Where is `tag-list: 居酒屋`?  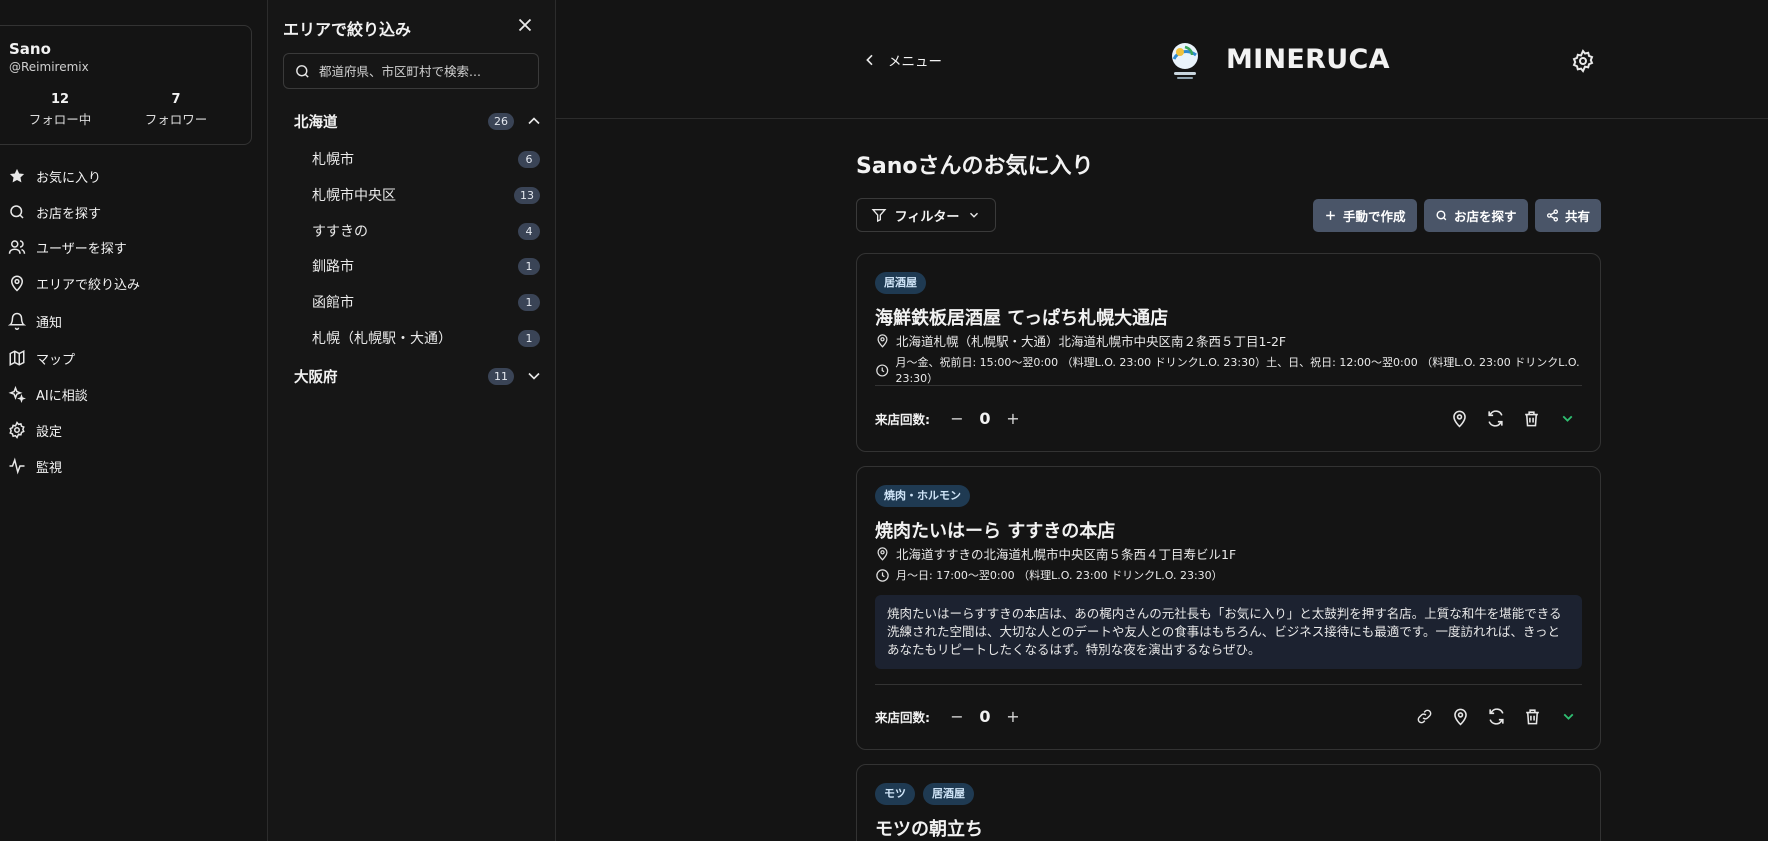 tag-list: 居酒屋 is located at coordinates (900, 283).